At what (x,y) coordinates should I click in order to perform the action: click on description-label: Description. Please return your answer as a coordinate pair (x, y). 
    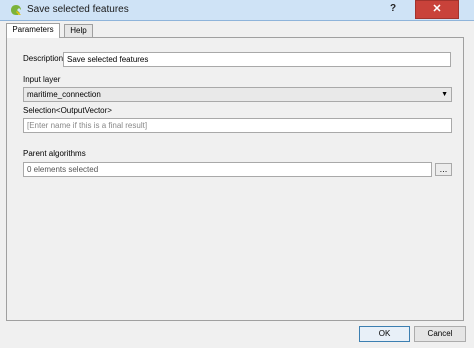
    Looking at the image, I should click on (43, 58).